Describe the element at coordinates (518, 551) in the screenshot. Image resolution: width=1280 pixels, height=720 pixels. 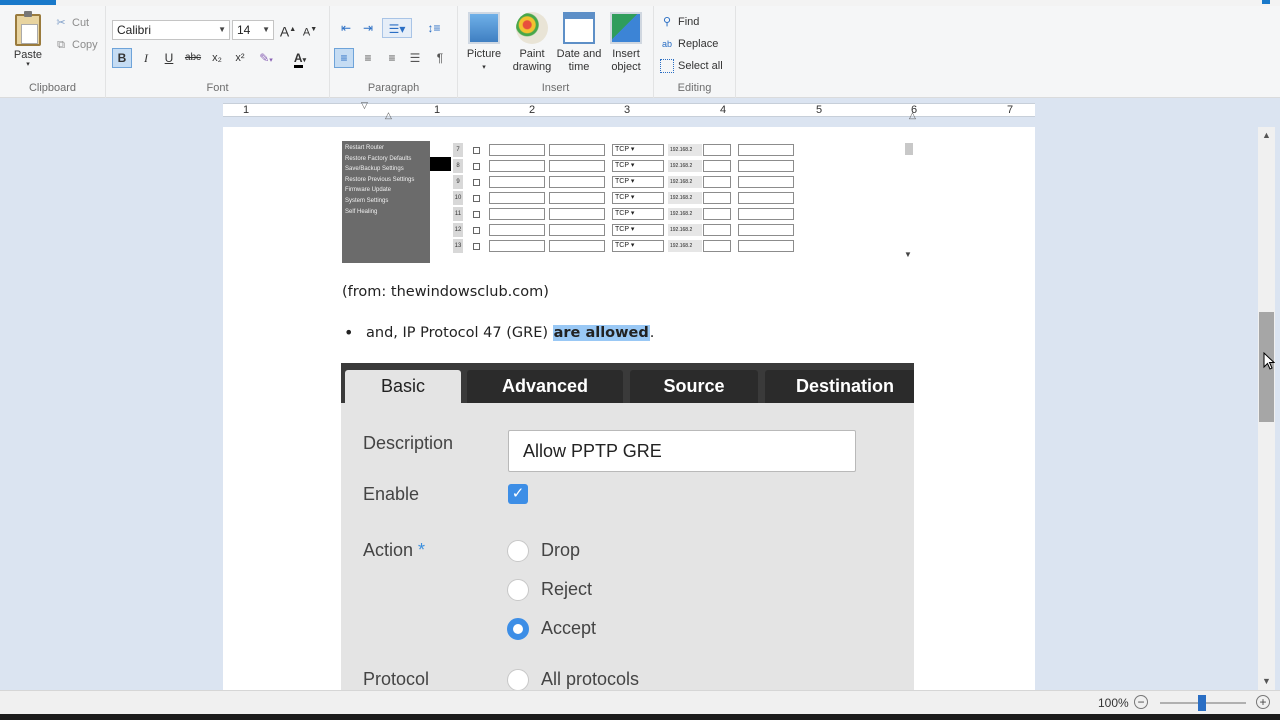
I see `action-drop-radio` at that location.